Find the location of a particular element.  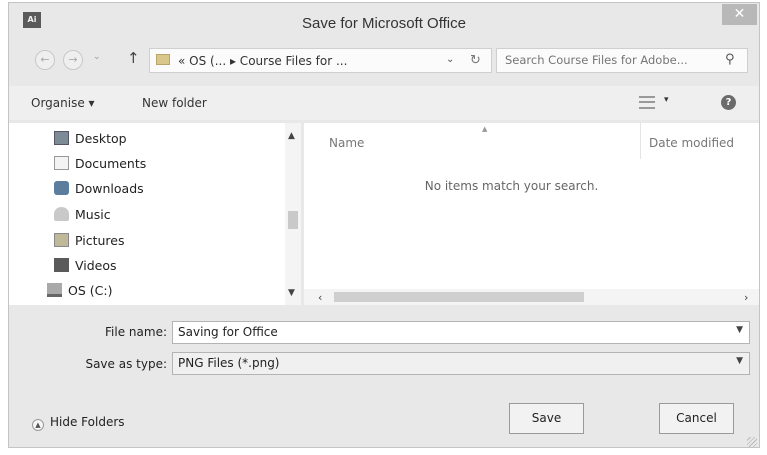

nav-item-label: Documents is located at coordinates (111, 163).